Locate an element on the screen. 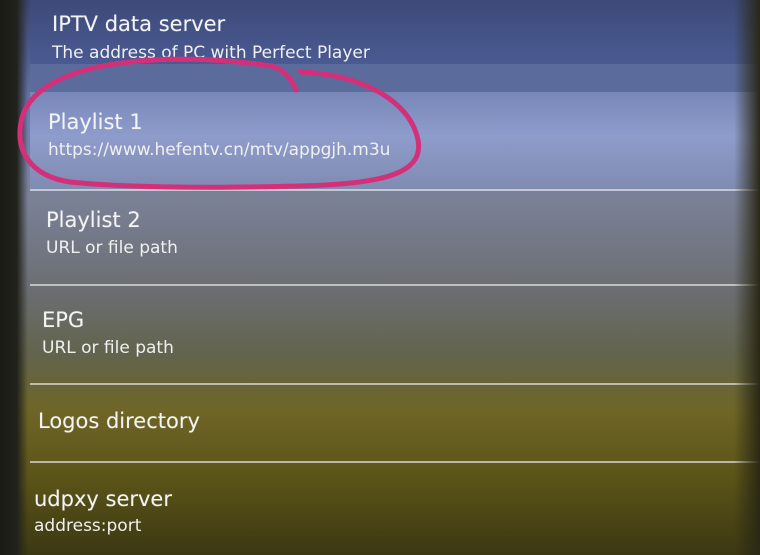  setting-title: Playlist 1 is located at coordinates (95, 122).